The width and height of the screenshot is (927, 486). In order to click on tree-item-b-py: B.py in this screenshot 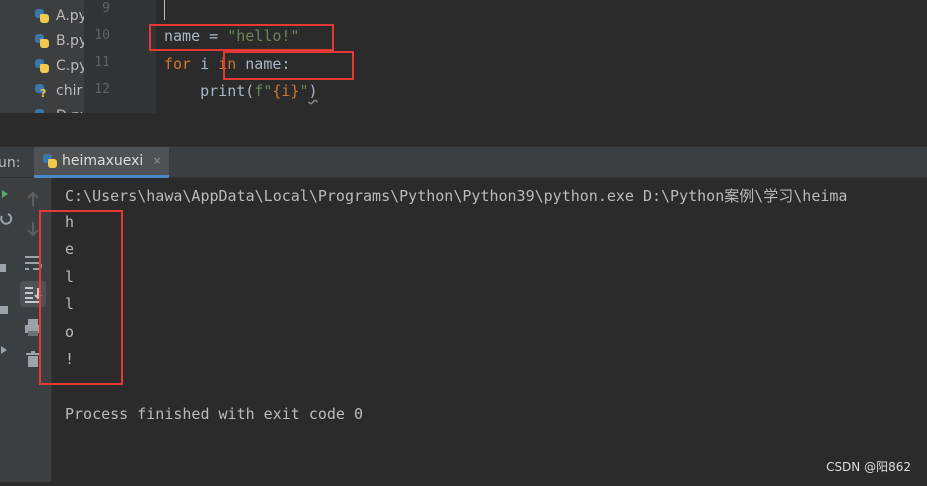, I will do `click(59, 41)`.